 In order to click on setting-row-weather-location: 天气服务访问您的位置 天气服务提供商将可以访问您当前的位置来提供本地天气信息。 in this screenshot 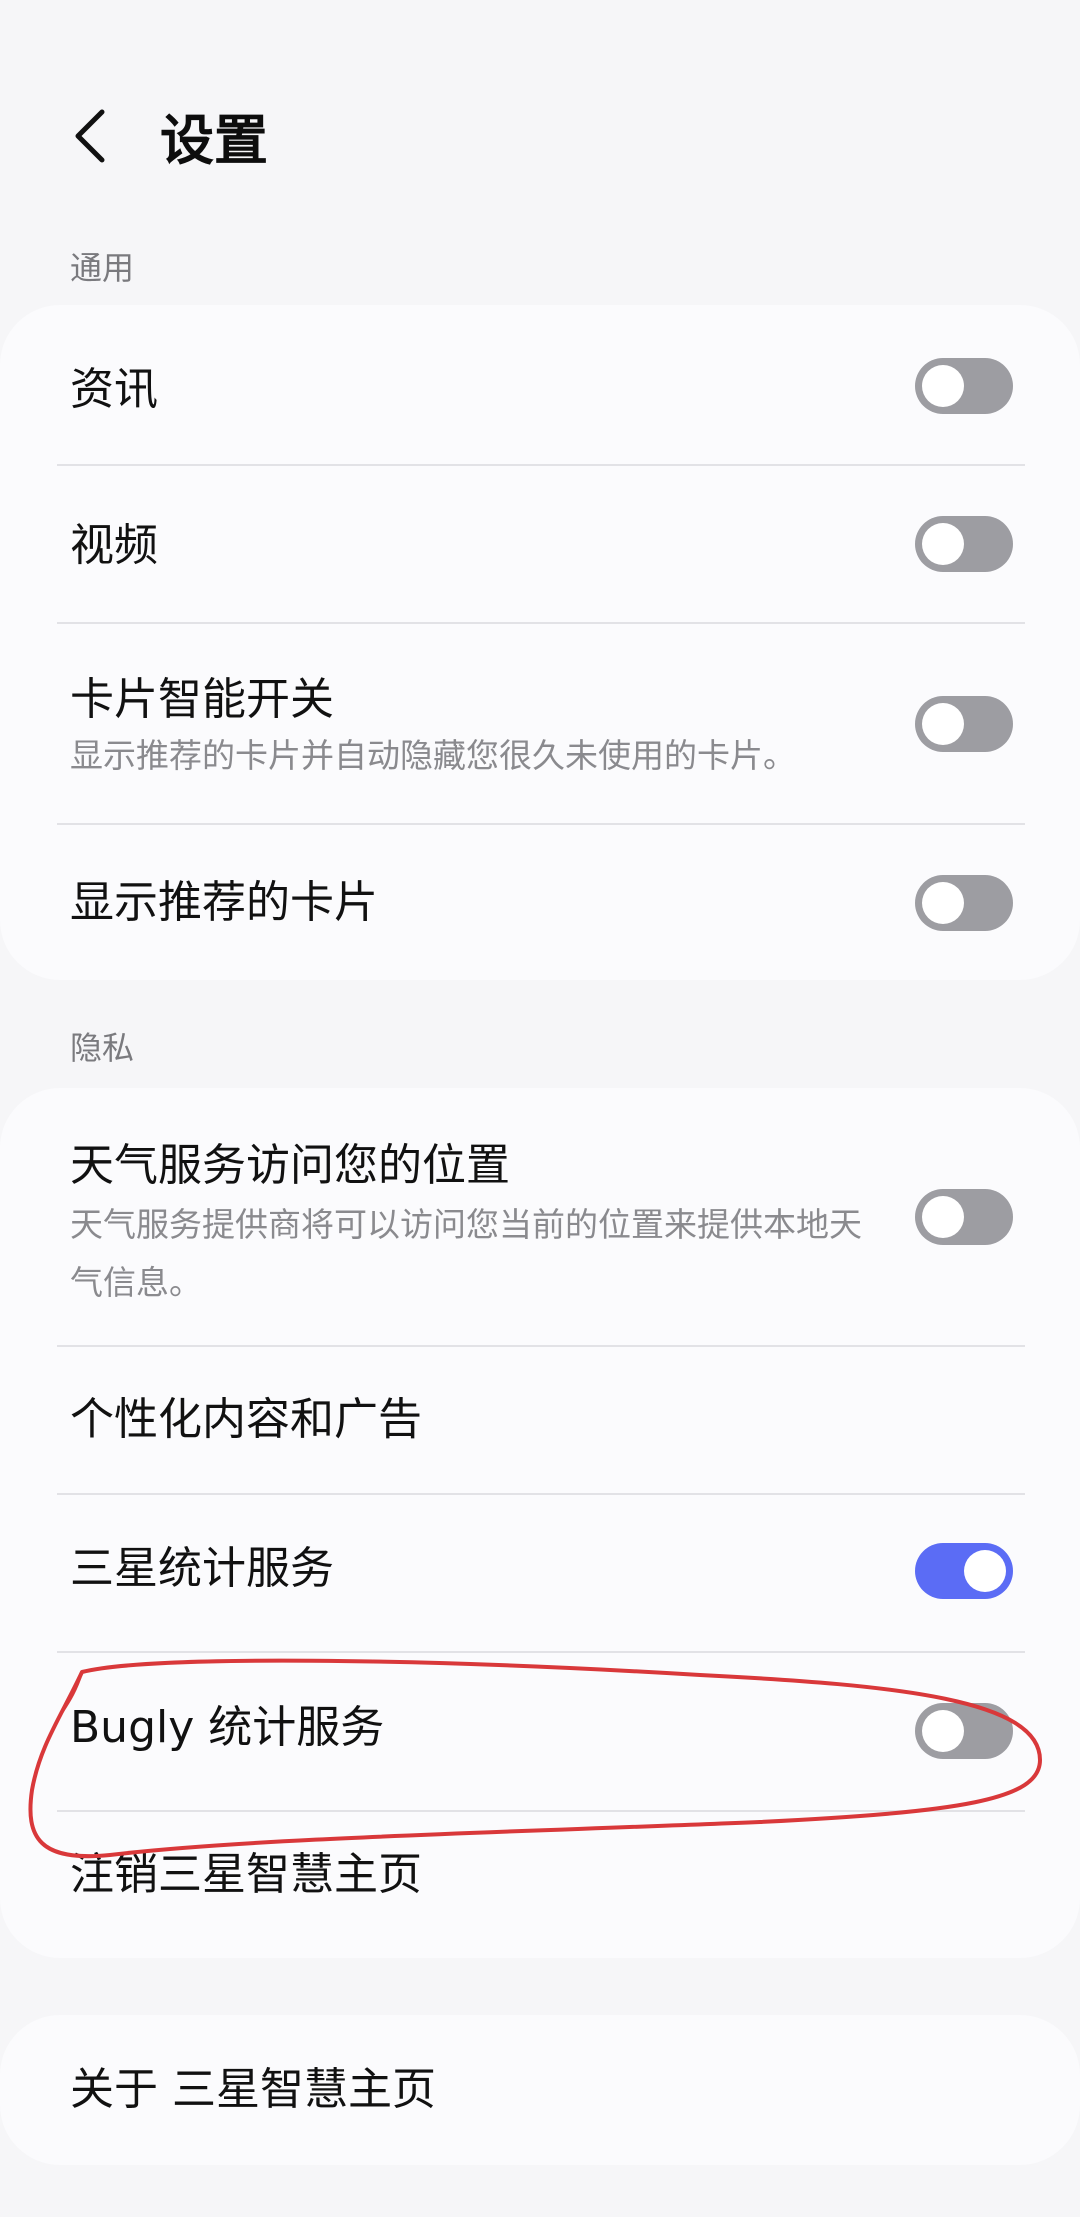, I will do `click(540, 1216)`.